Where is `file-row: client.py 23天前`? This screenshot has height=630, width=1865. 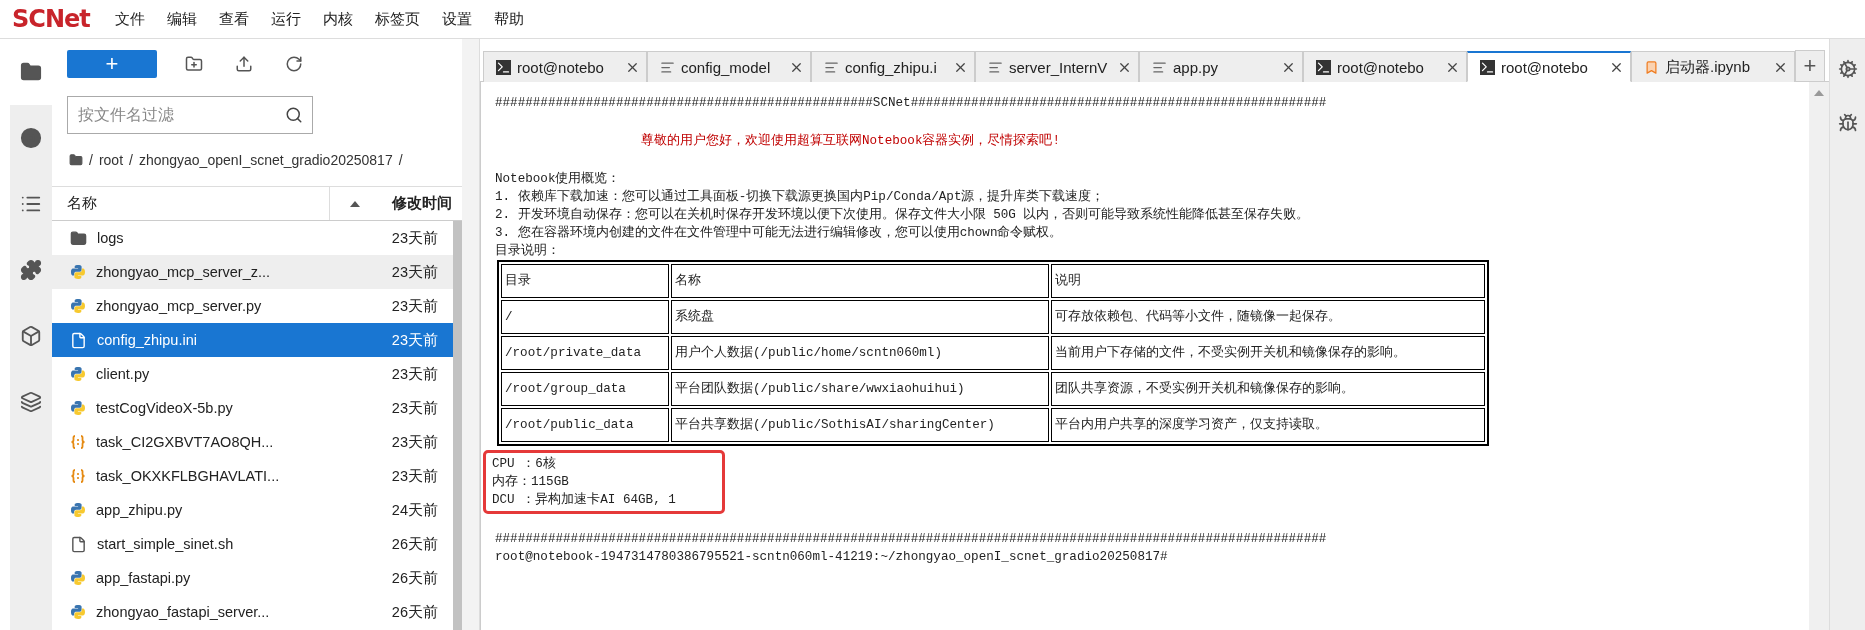 file-row: client.py 23天前 is located at coordinates (252, 374).